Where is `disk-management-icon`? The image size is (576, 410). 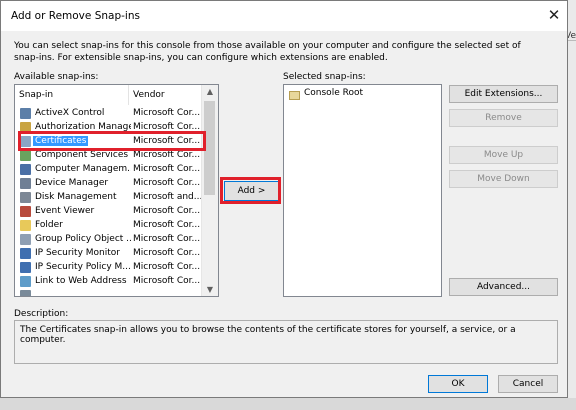
disk-management-icon is located at coordinates (25, 197).